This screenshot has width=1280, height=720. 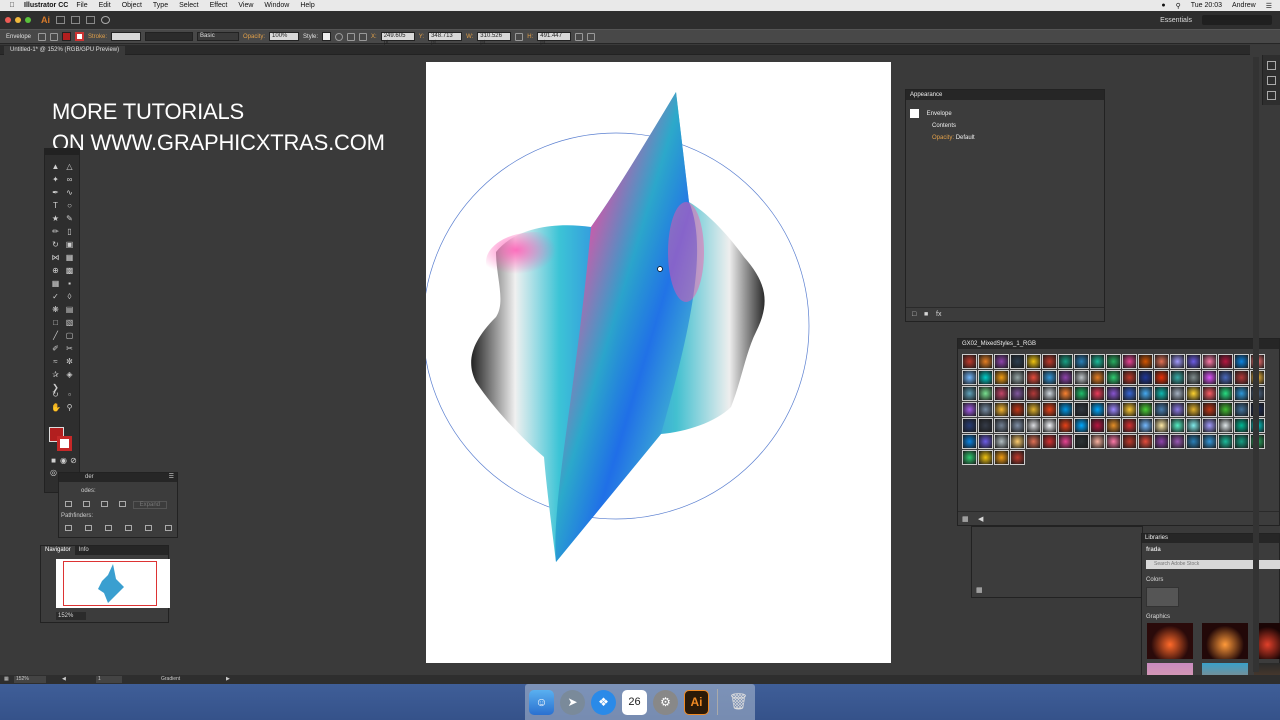 What do you see at coordinates (53, 461) in the screenshot?
I see `color-mode-icon: ■` at bounding box center [53, 461].